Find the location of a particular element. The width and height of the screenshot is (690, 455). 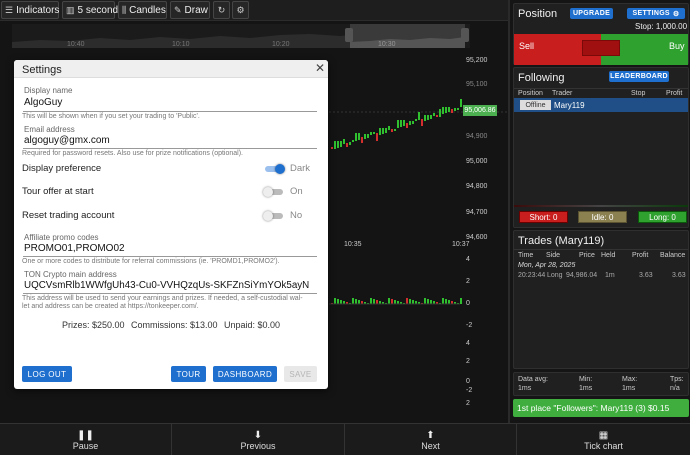

chart-settings-button: ⚙ is located at coordinates (240, 10).